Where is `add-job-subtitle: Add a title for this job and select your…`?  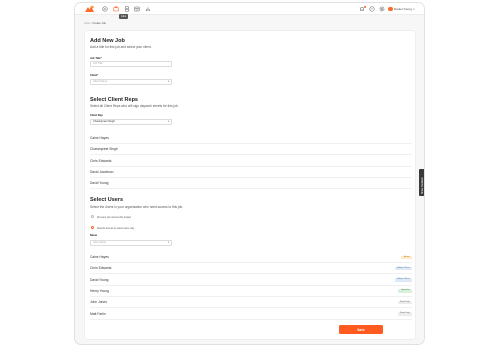 add-job-subtitle: Add a title for this job and select your… is located at coordinates (121, 47).